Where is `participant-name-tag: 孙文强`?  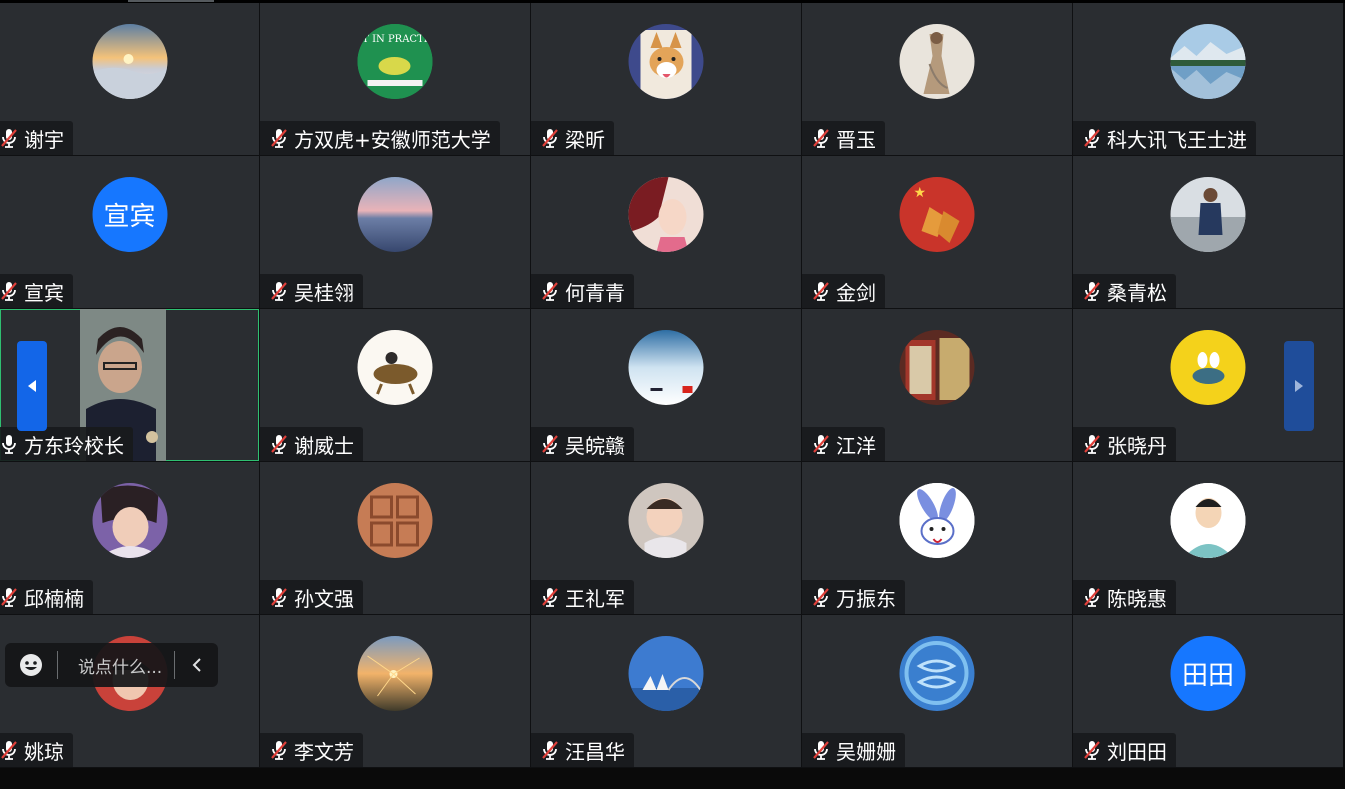 participant-name-tag: 孙文强 is located at coordinates (311, 597).